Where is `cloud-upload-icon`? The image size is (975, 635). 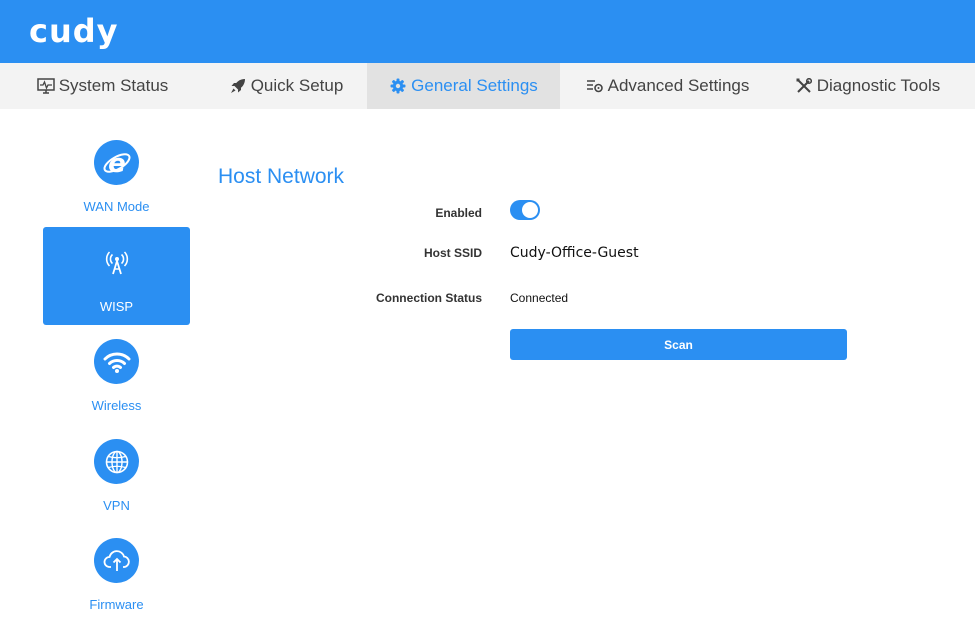 cloud-upload-icon is located at coordinates (116, 560).